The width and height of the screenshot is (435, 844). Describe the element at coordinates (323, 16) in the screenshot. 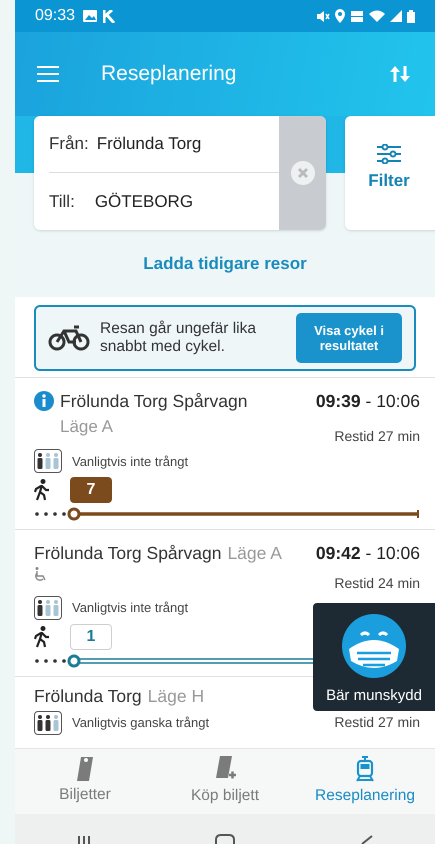

I see `mute-icon` at that location.